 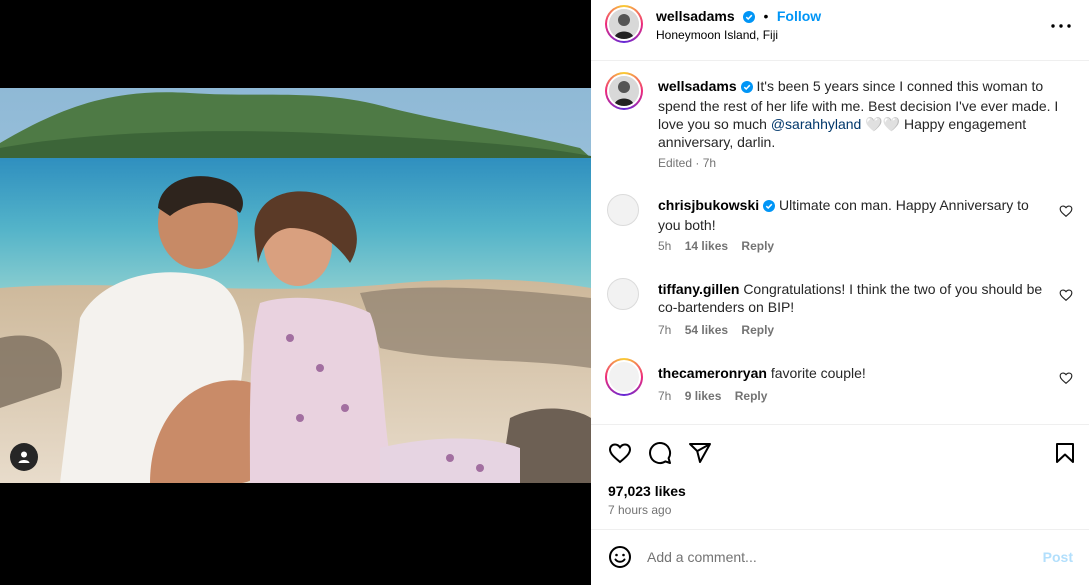 I want to click on author-avatar, so click(x=624, y=24).